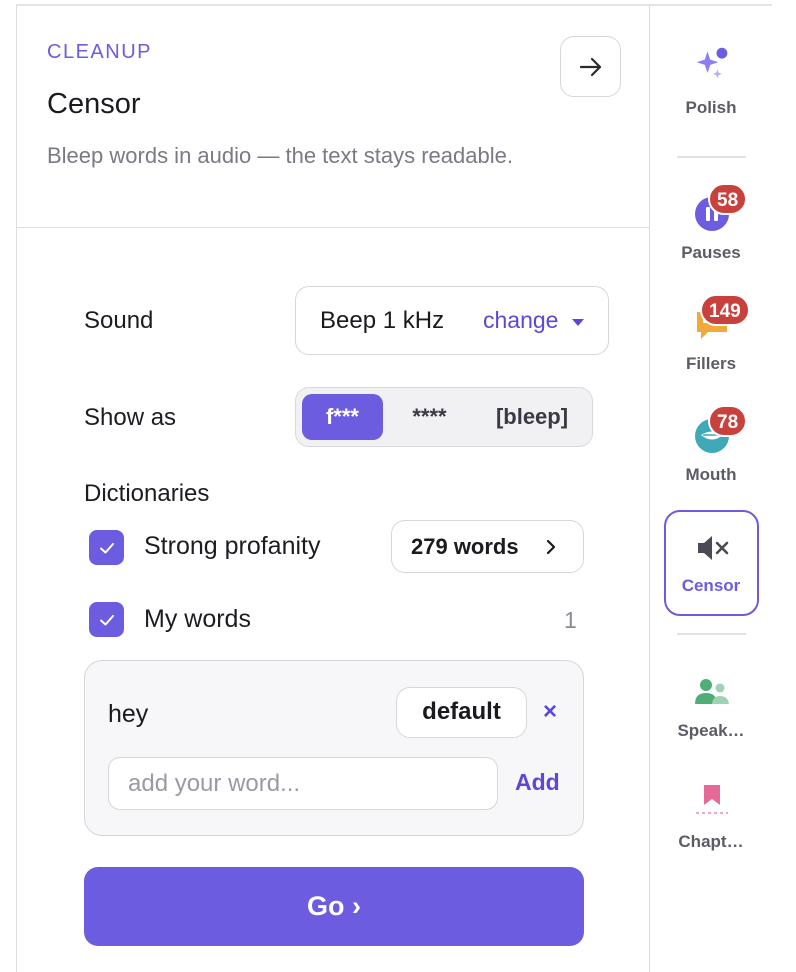 The image size is (796, 972). Describe the element at coordinates (128, 714) in the screenshot. I see `custom-word: hey` at that location.